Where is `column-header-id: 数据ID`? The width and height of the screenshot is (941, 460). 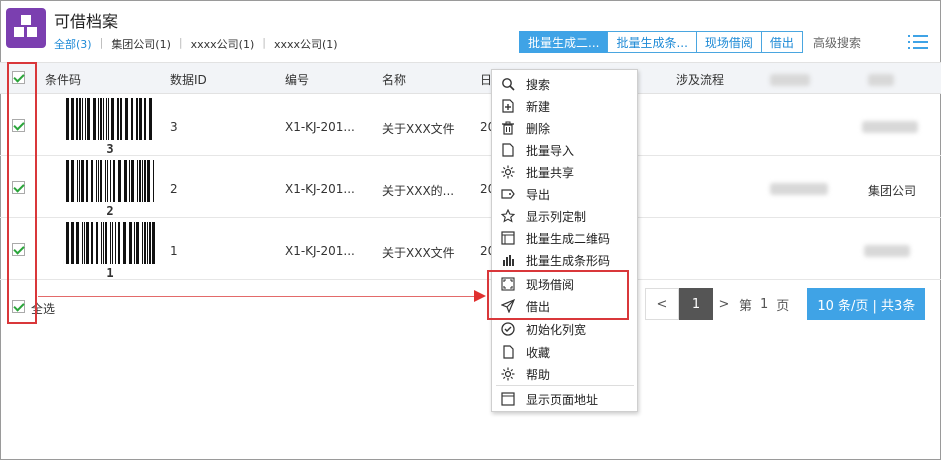
column-header-id: 数据ID is located at coordinates (188, 79).